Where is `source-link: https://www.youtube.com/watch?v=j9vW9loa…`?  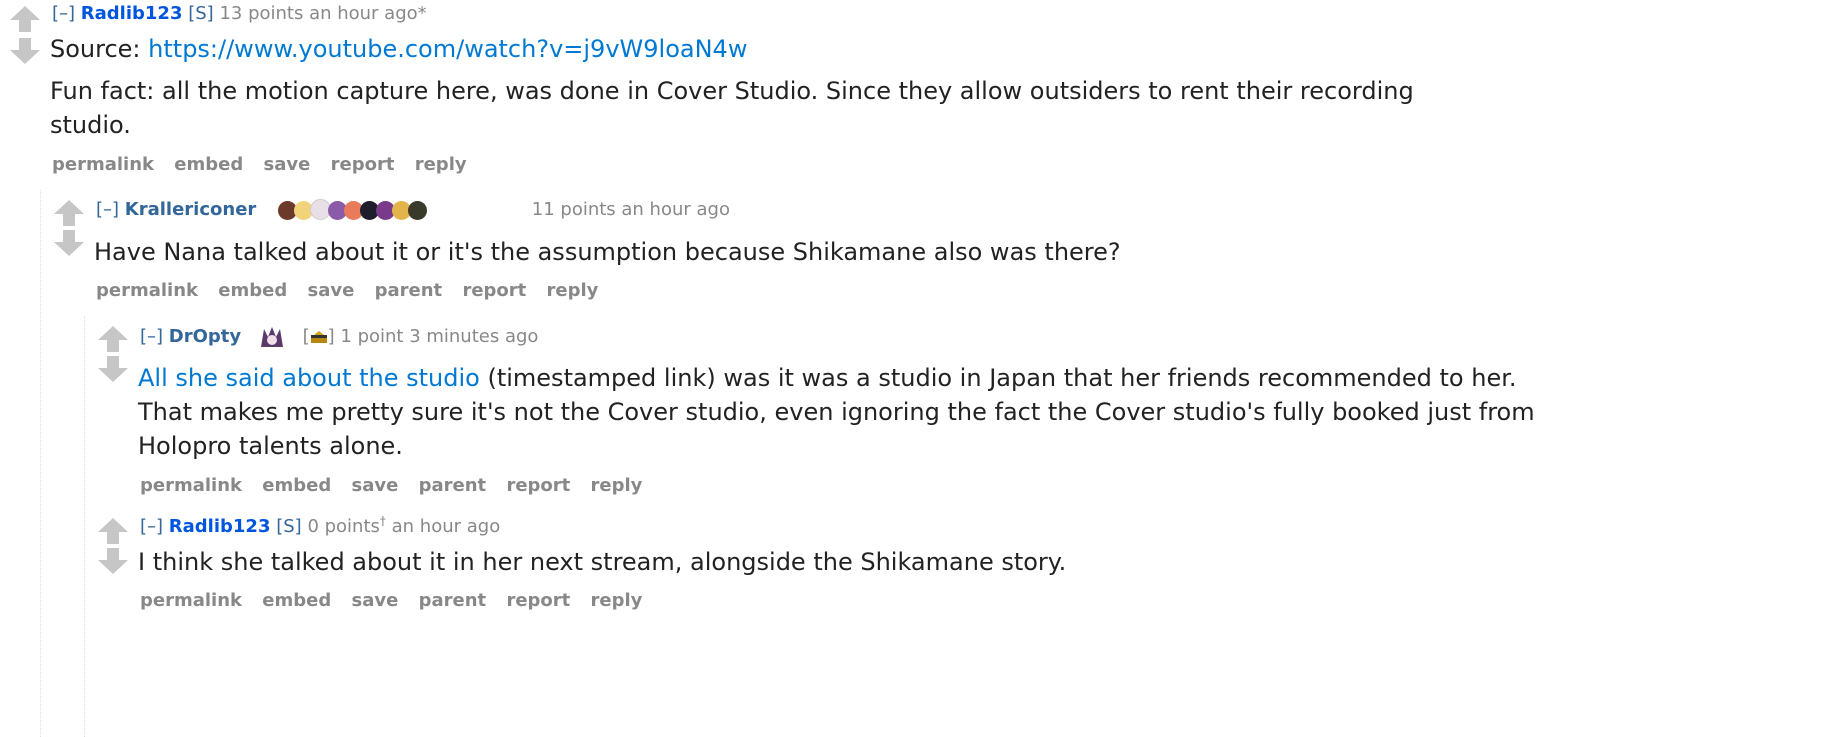
source-link: https://www.youtube.com/watch?v=j9vW9loa… is located at coordinates (447, 49).